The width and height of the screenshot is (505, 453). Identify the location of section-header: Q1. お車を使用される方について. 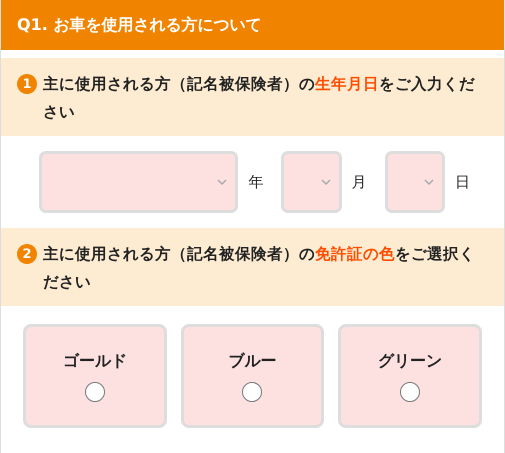
(252, 25).